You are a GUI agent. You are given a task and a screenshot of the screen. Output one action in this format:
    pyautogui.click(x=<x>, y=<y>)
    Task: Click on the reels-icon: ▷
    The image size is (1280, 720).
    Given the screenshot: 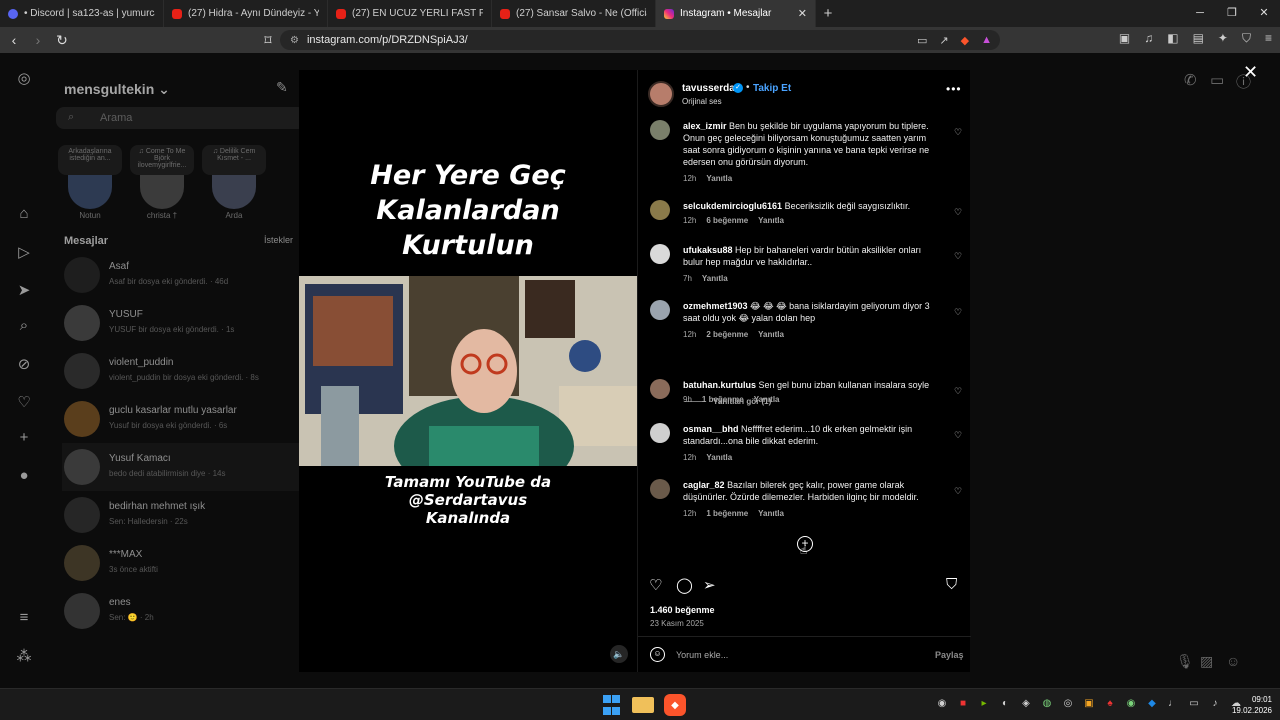 What is the action you would take?
    pyautogui.click(x=24, y=252)
    